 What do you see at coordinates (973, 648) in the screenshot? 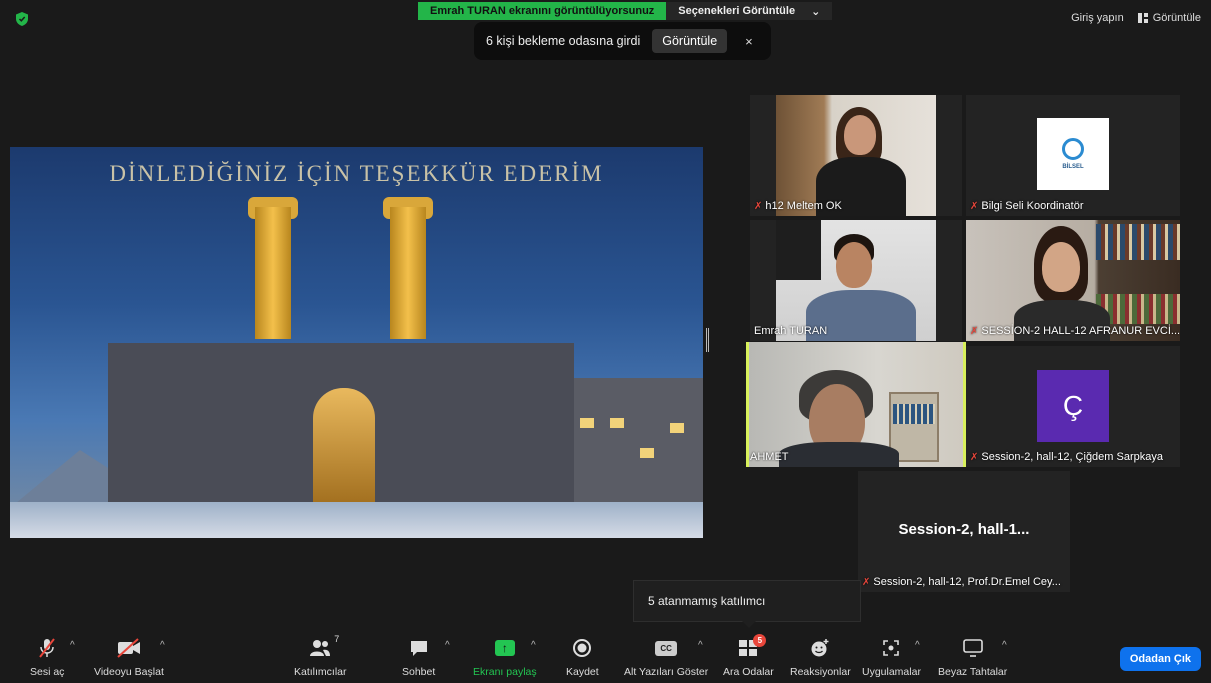
I see `whiteboard-icon` at bounding box center [973, 648].